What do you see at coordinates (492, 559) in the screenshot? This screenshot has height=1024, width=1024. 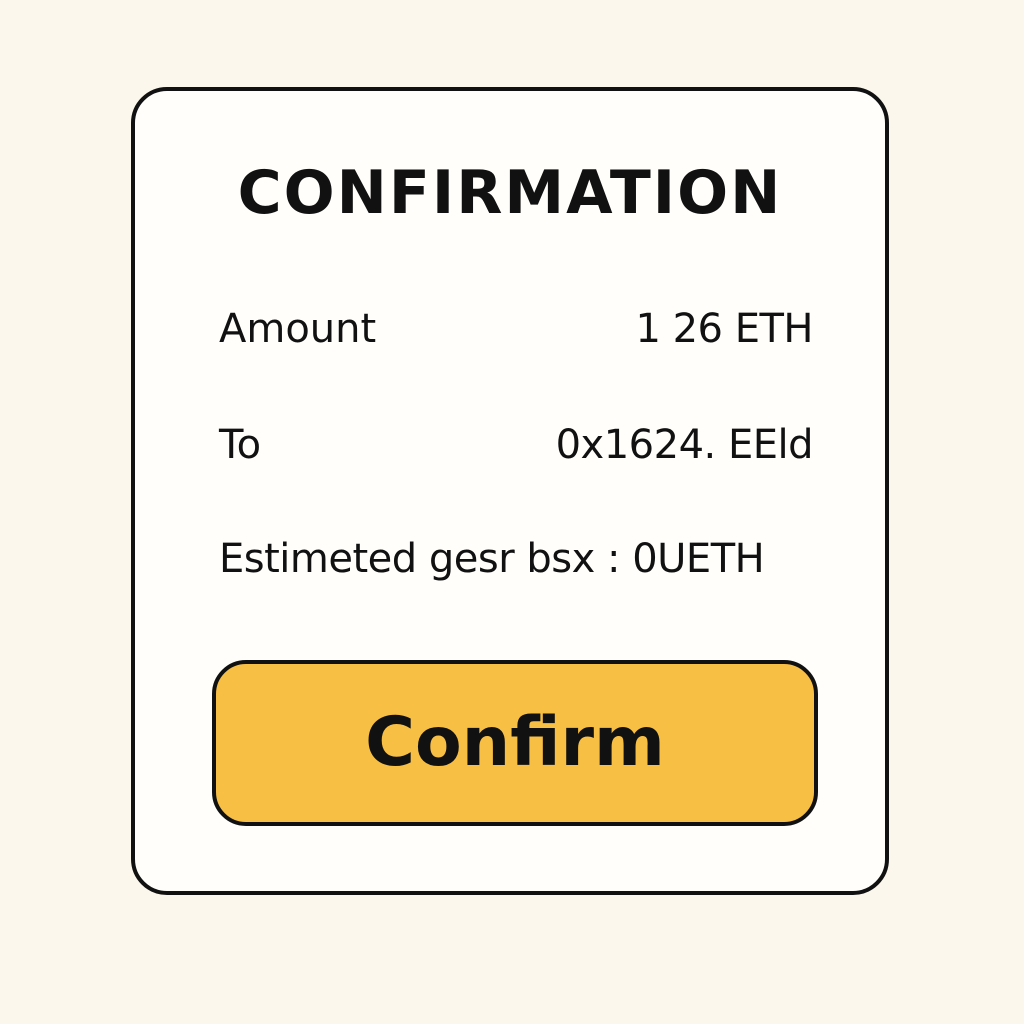 I see `gas-fee-text: Estimeted gesr bsx : 0UETH` at bounding box center [492, 559].